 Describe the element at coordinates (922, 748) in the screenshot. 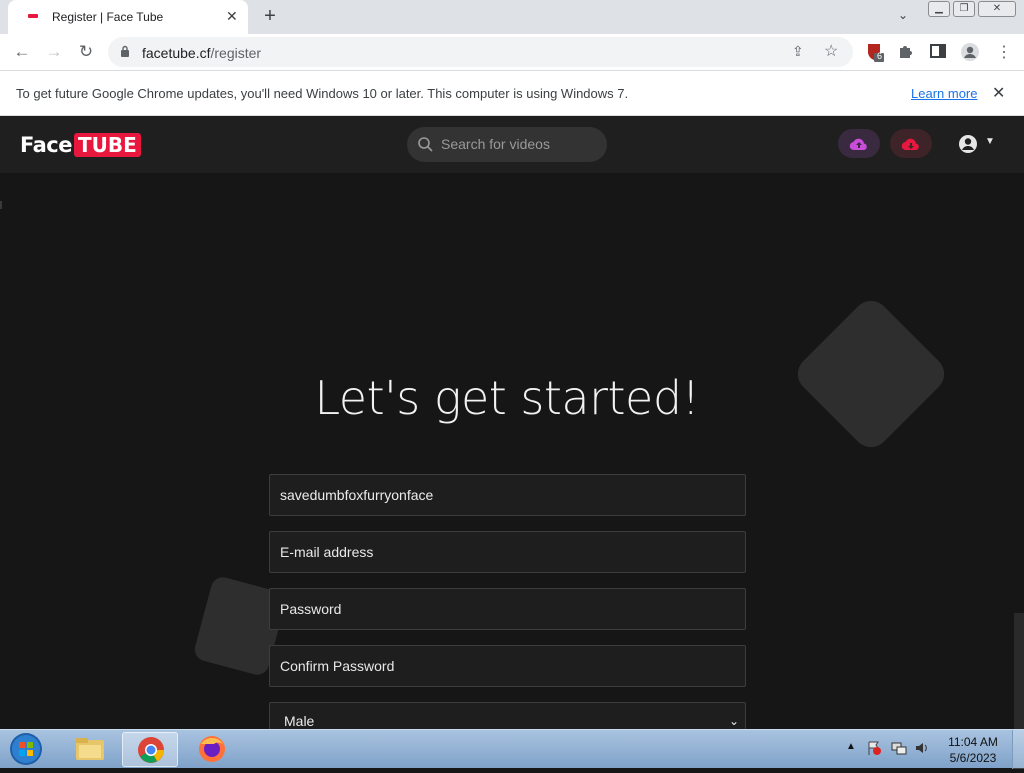

I see `volume-icon` at that location.